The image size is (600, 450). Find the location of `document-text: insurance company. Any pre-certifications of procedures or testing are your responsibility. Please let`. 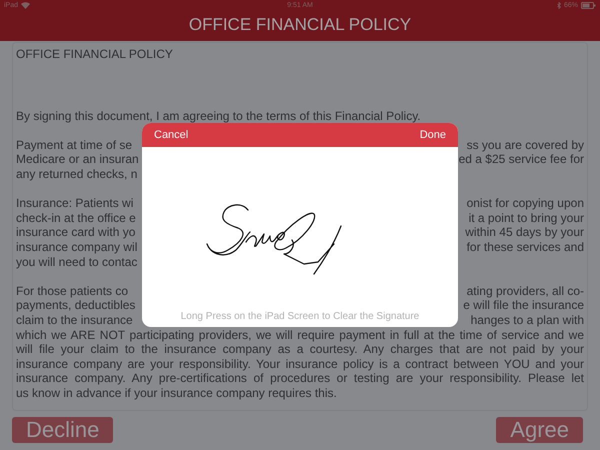

document-text: insurance company. Any pre-certifications of procedures or testing are your responsibility. Please let is located at coordinates (300, 378).